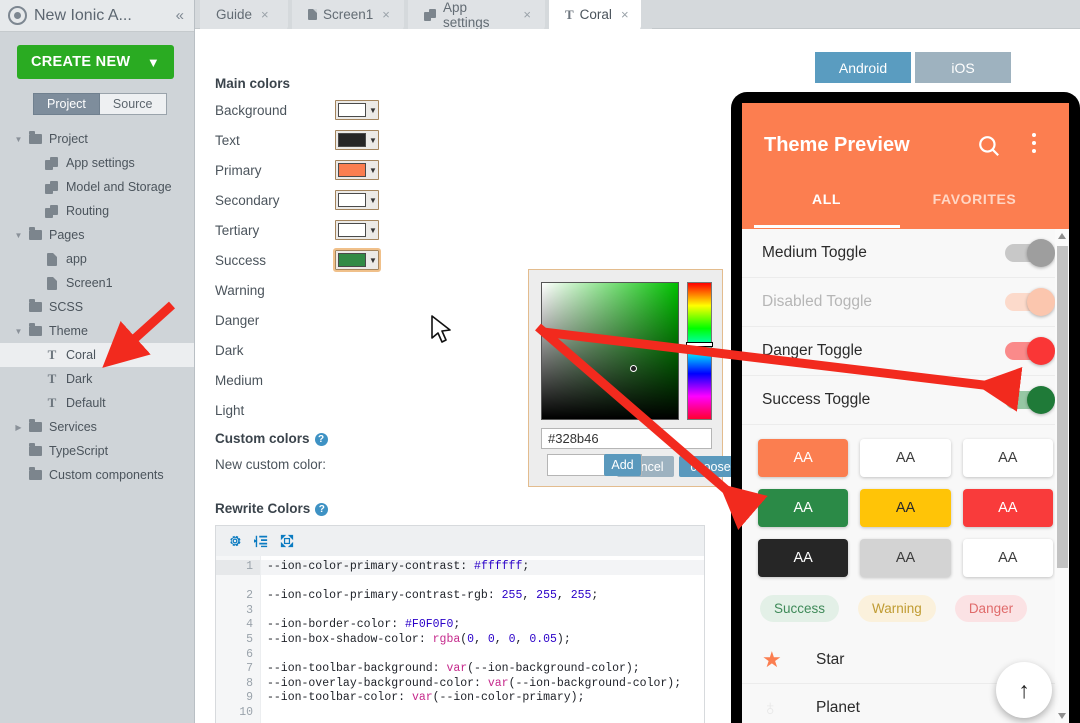 Image resolution: width=1080 pixels, height=723 pixels. What do you see at coordinates (180, 15) in the screenshot?
I see `collapse-sidebar-icon: «` at bounding box center [180, 15].